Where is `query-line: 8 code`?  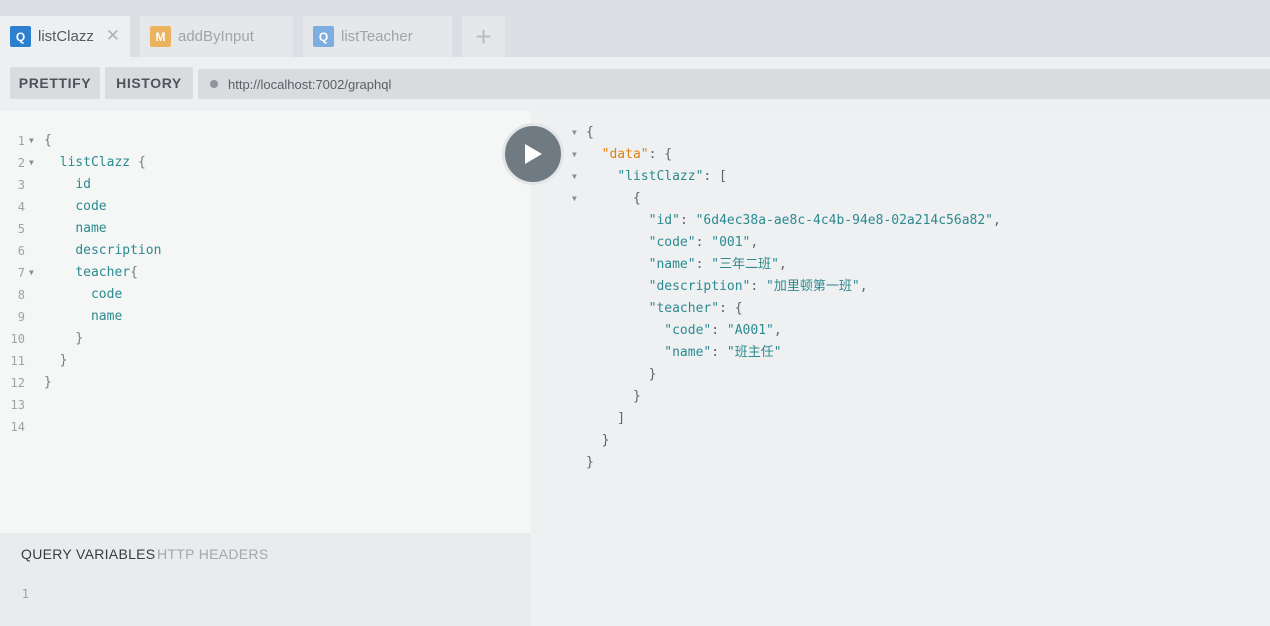 query-line: 8 code is located at coordinates (265, 295).